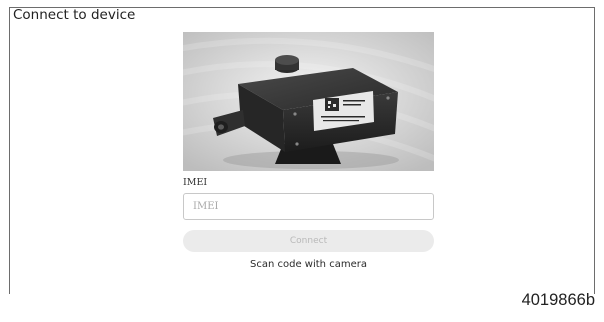 The image size is (604, 322). I want to click on imei-input, so click(308, 206).